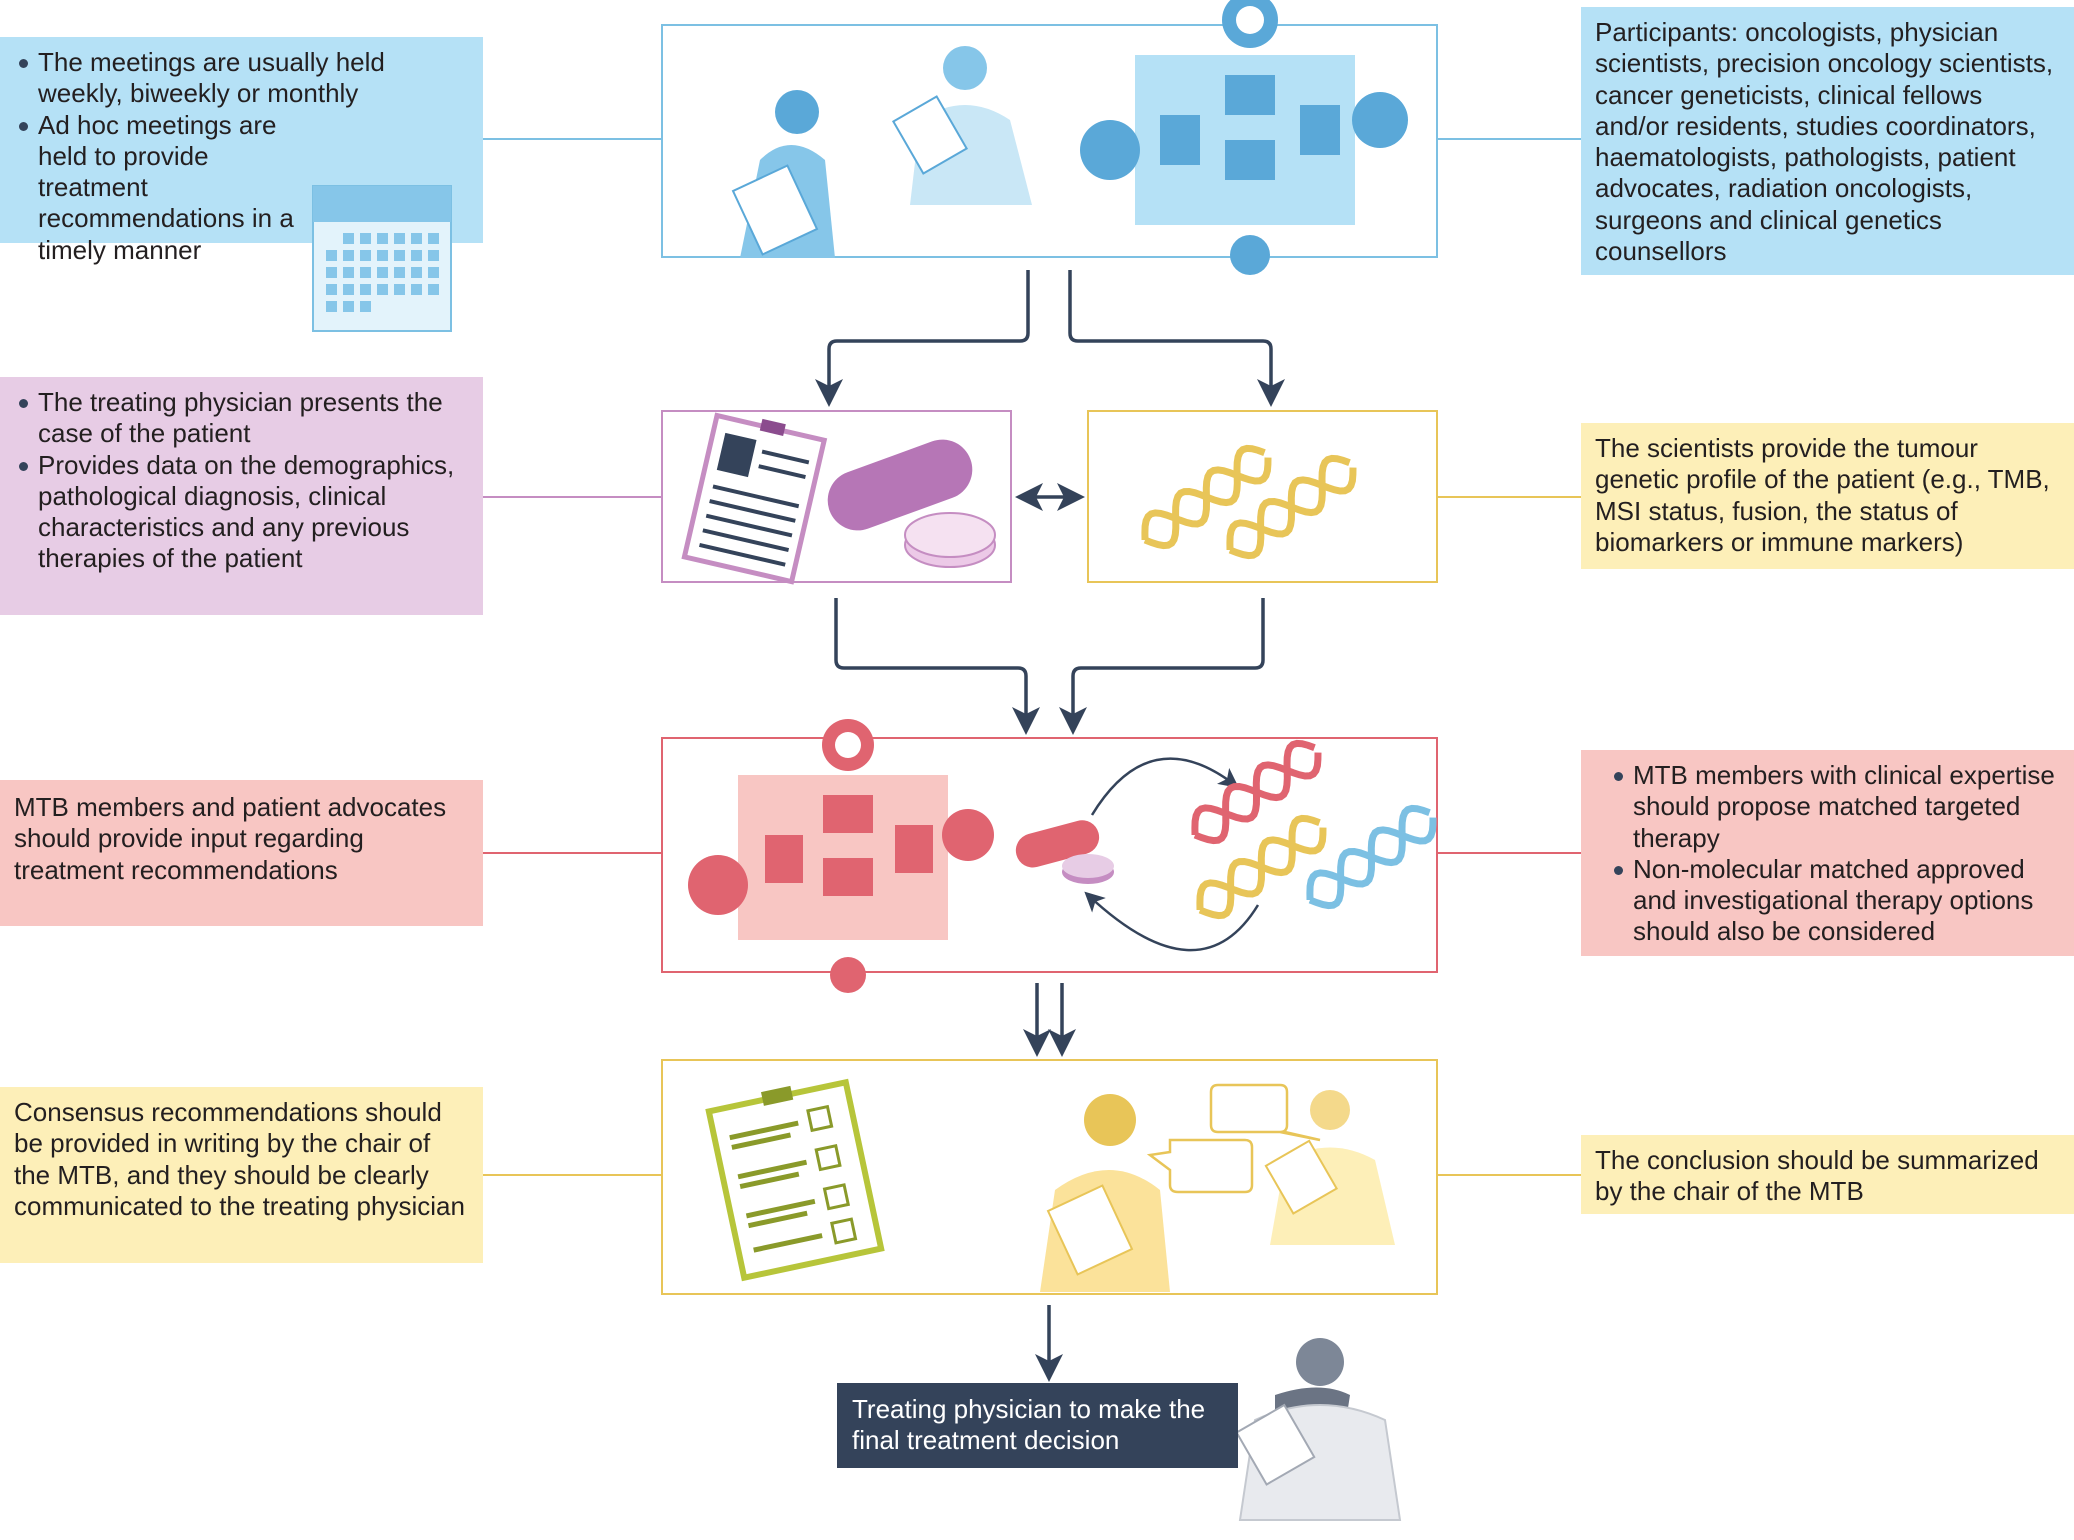 Image resolution: width=2074 pixels, height=1540 pixels. What do you see at coordinates (1371, 859) in the screenshot?
I see `dna-strand` at bounding box center [1371, 859].